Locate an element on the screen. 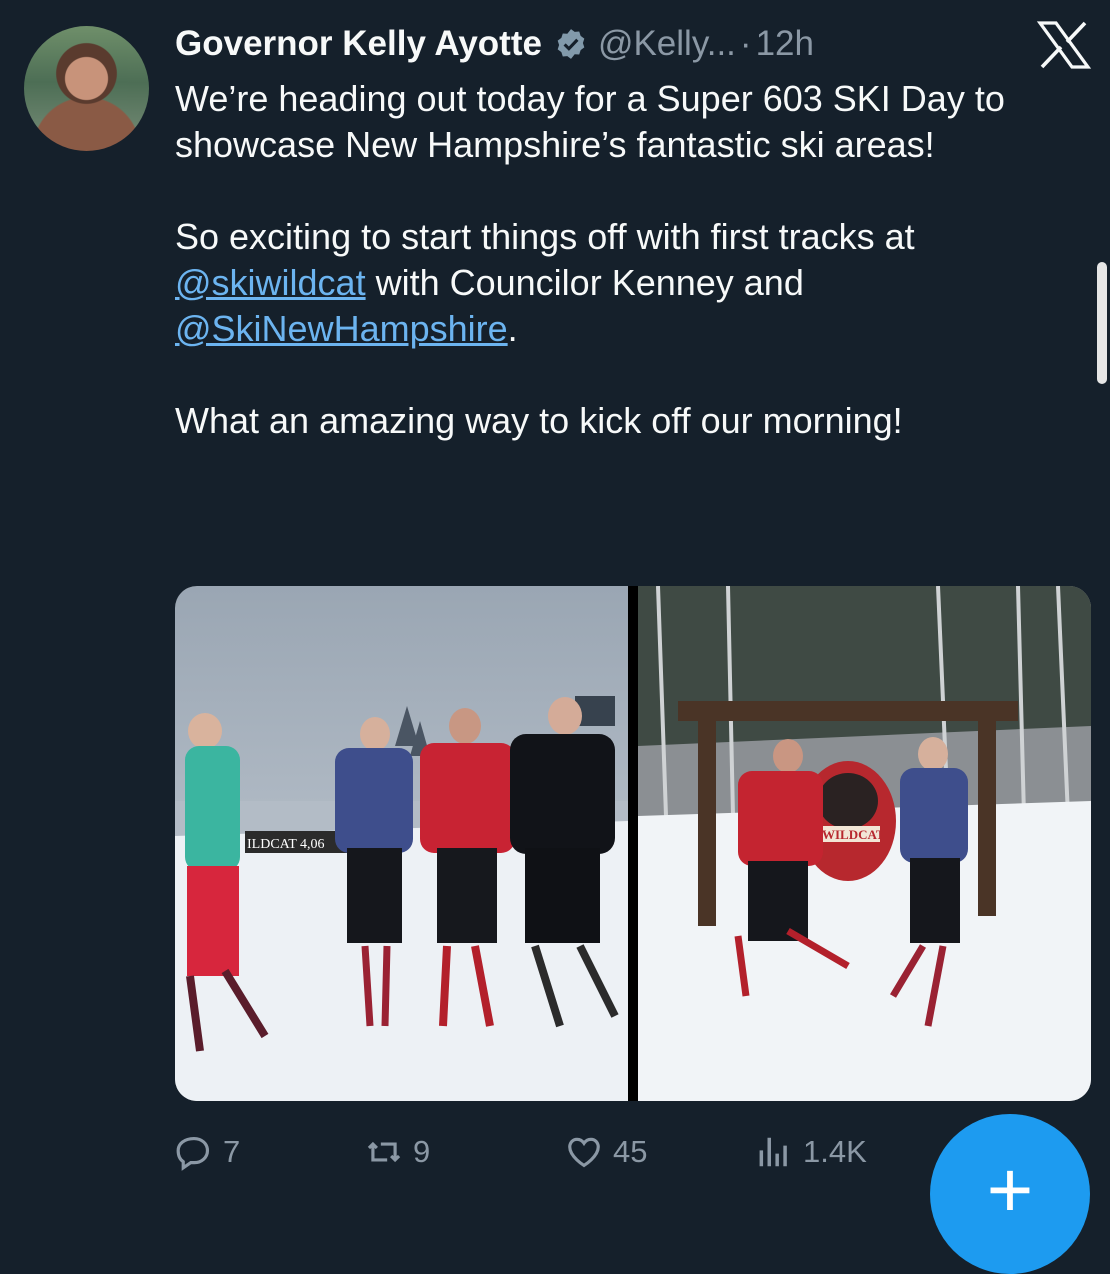 This screenshot has height=1274, width=1110. repost-button: 9 is located at coordinates (397, 1152).